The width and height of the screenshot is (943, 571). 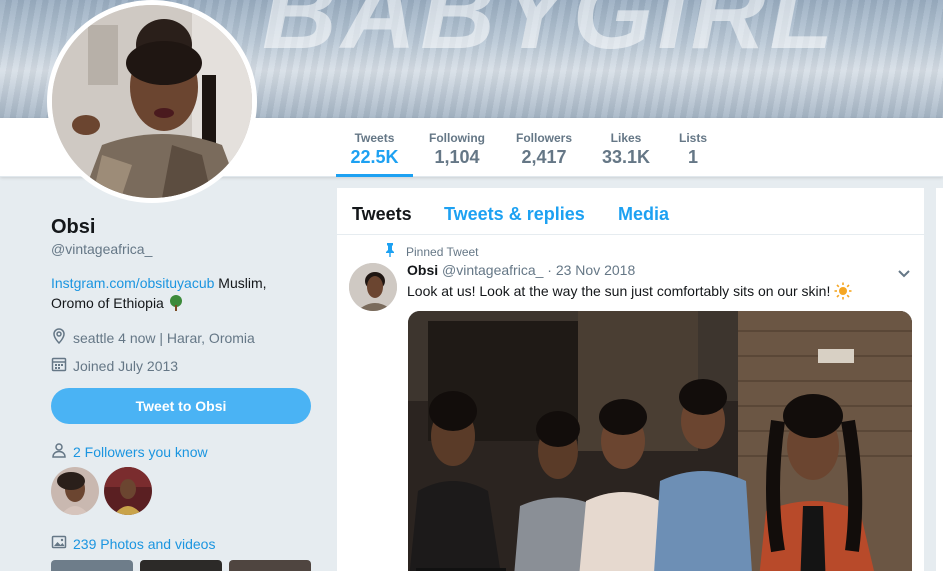 I want to click on tab-media: Media, so click(x=643, y=214).